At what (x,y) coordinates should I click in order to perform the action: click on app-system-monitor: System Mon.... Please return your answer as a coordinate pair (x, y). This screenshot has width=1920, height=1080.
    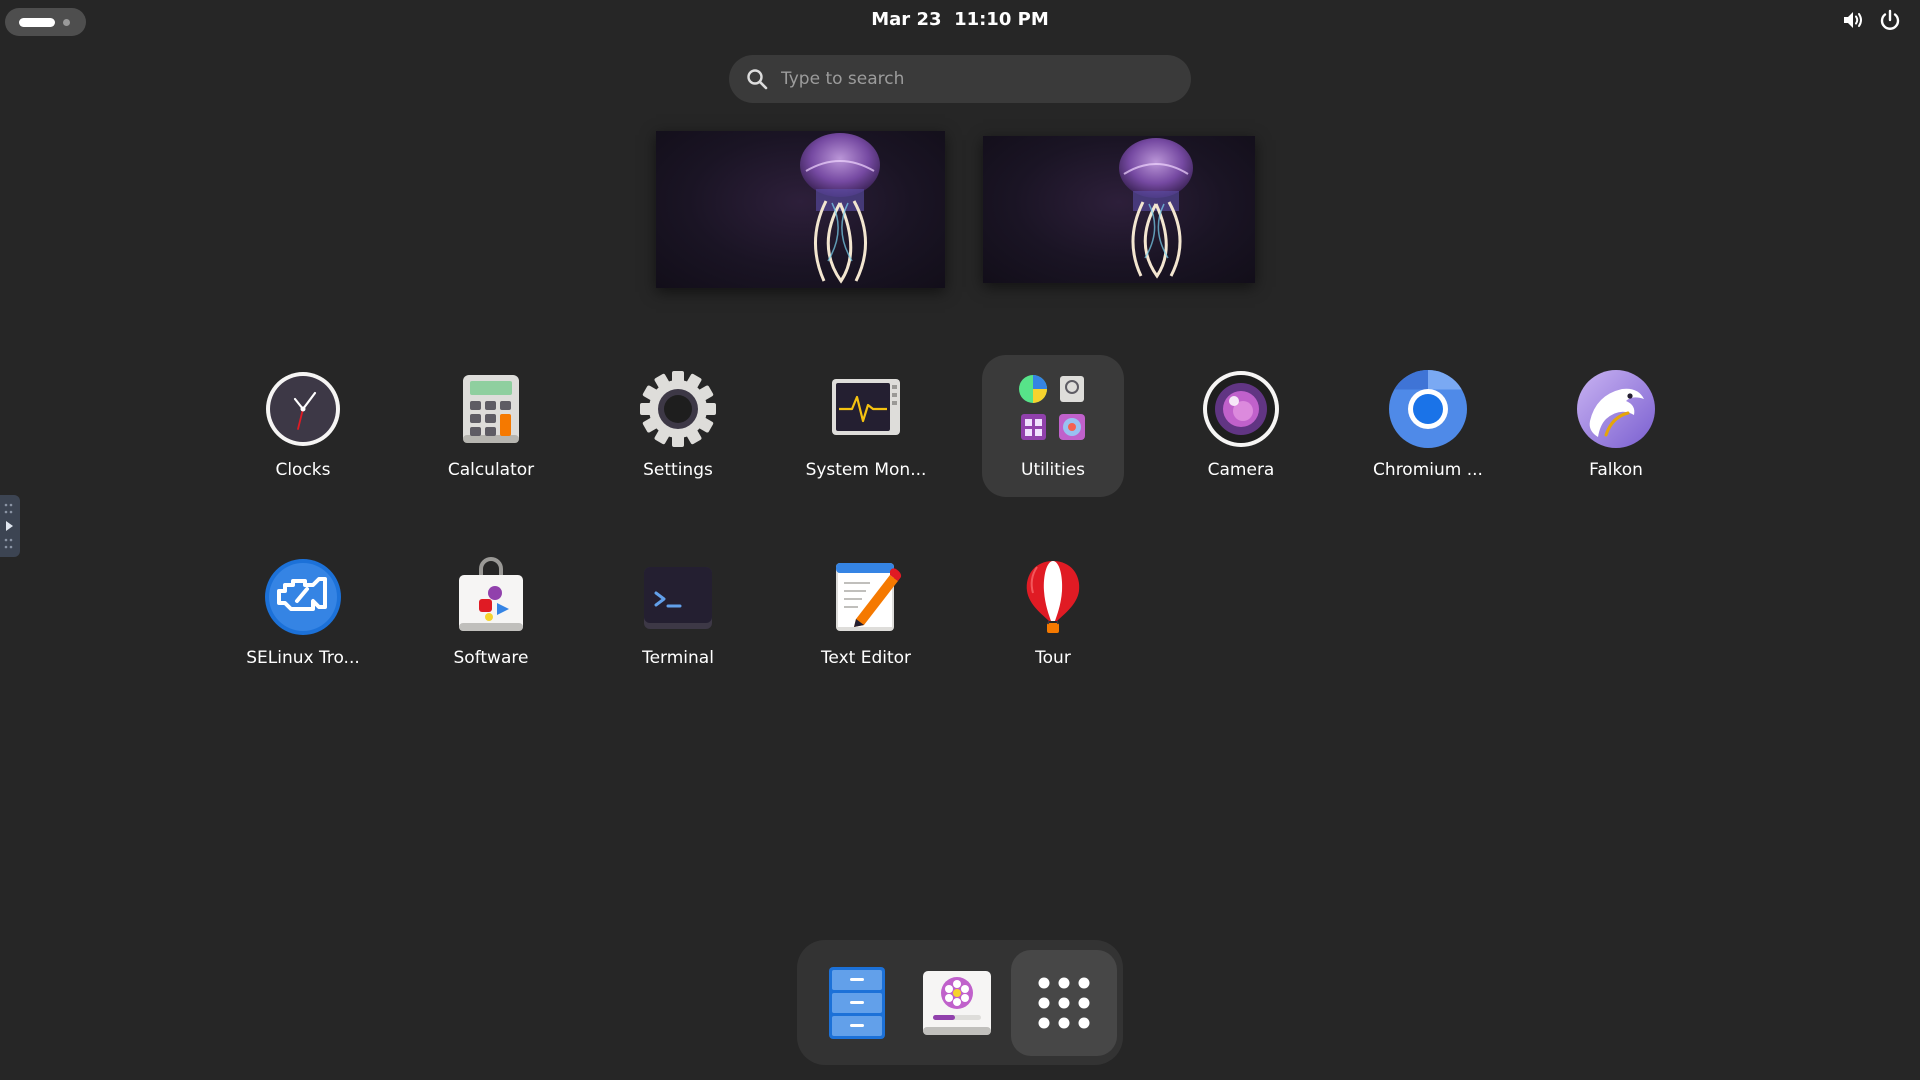
    Looking at the image, I should click on (866, 426).